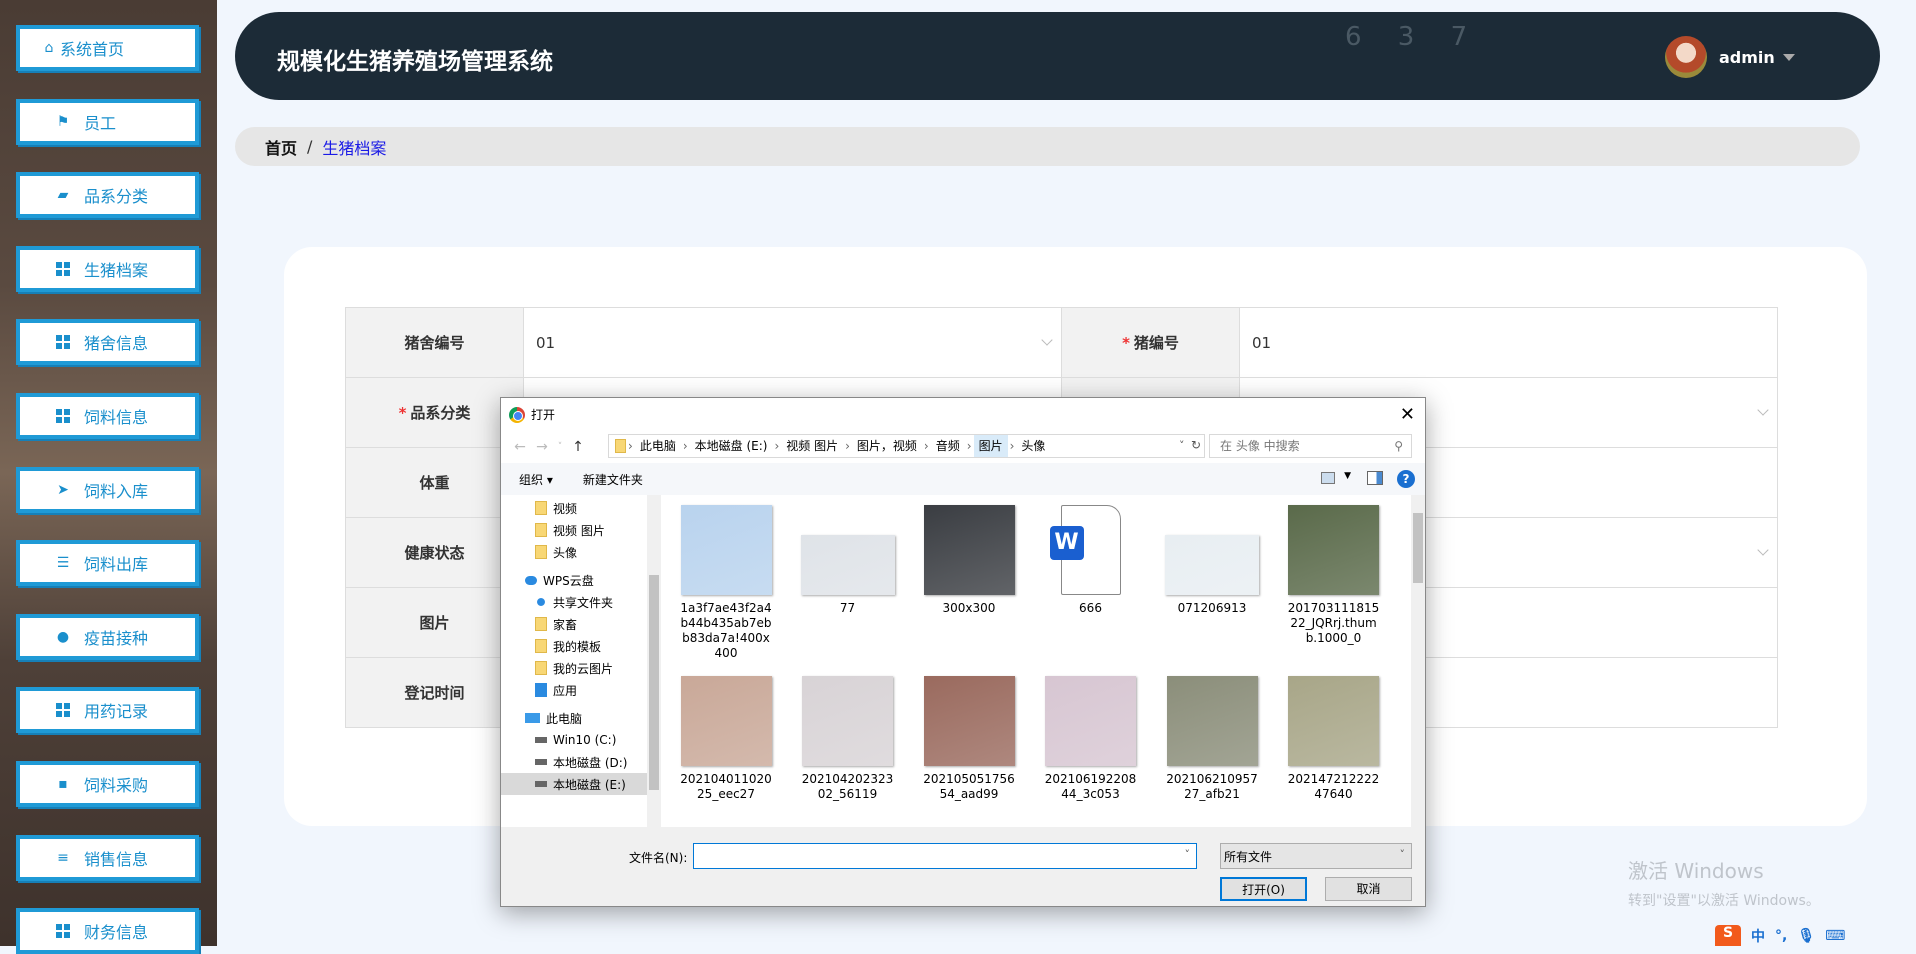 The image size is (1916, 954). What do you see at coordinates (520, 447) in the screenshot?
I see `back-icon: ←` at bounding box center [520, 447].